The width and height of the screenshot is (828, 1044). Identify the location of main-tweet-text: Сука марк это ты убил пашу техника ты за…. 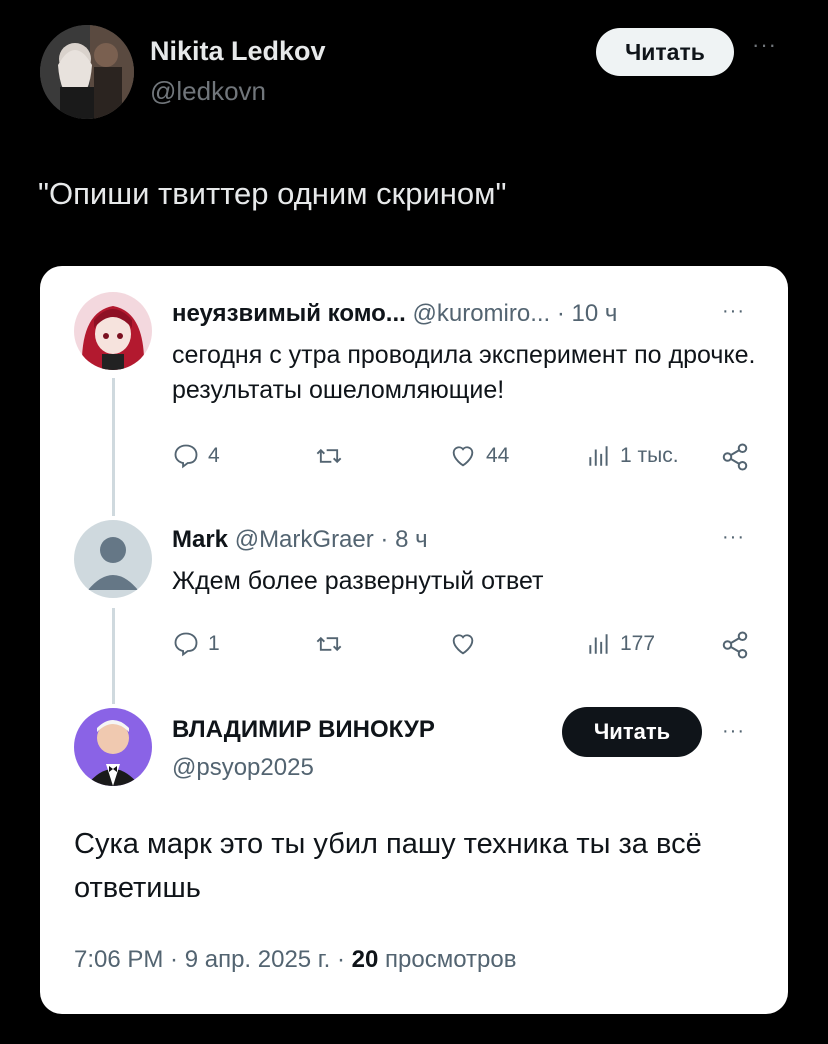
(388, 866).